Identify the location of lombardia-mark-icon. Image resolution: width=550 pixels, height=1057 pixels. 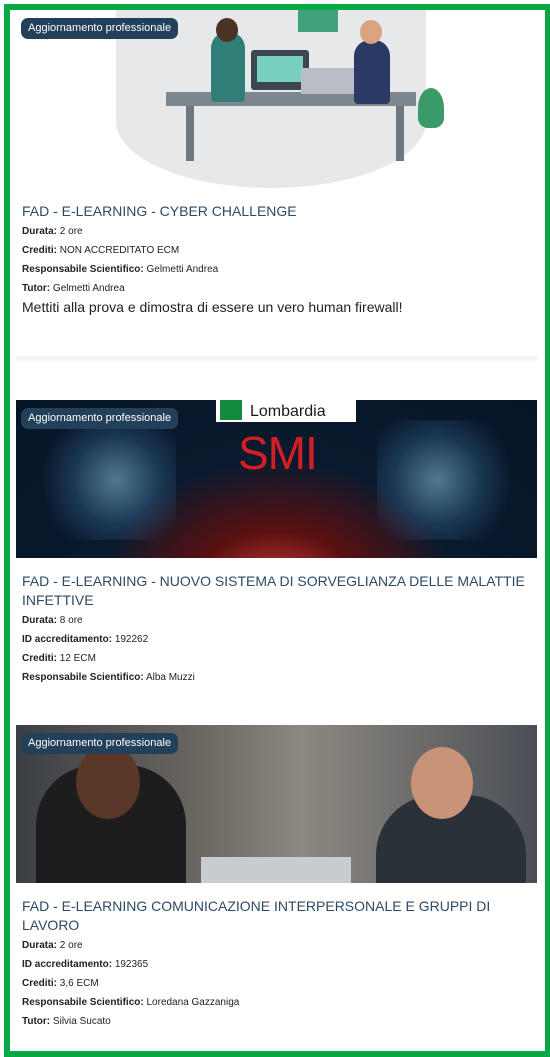
(231, 410).